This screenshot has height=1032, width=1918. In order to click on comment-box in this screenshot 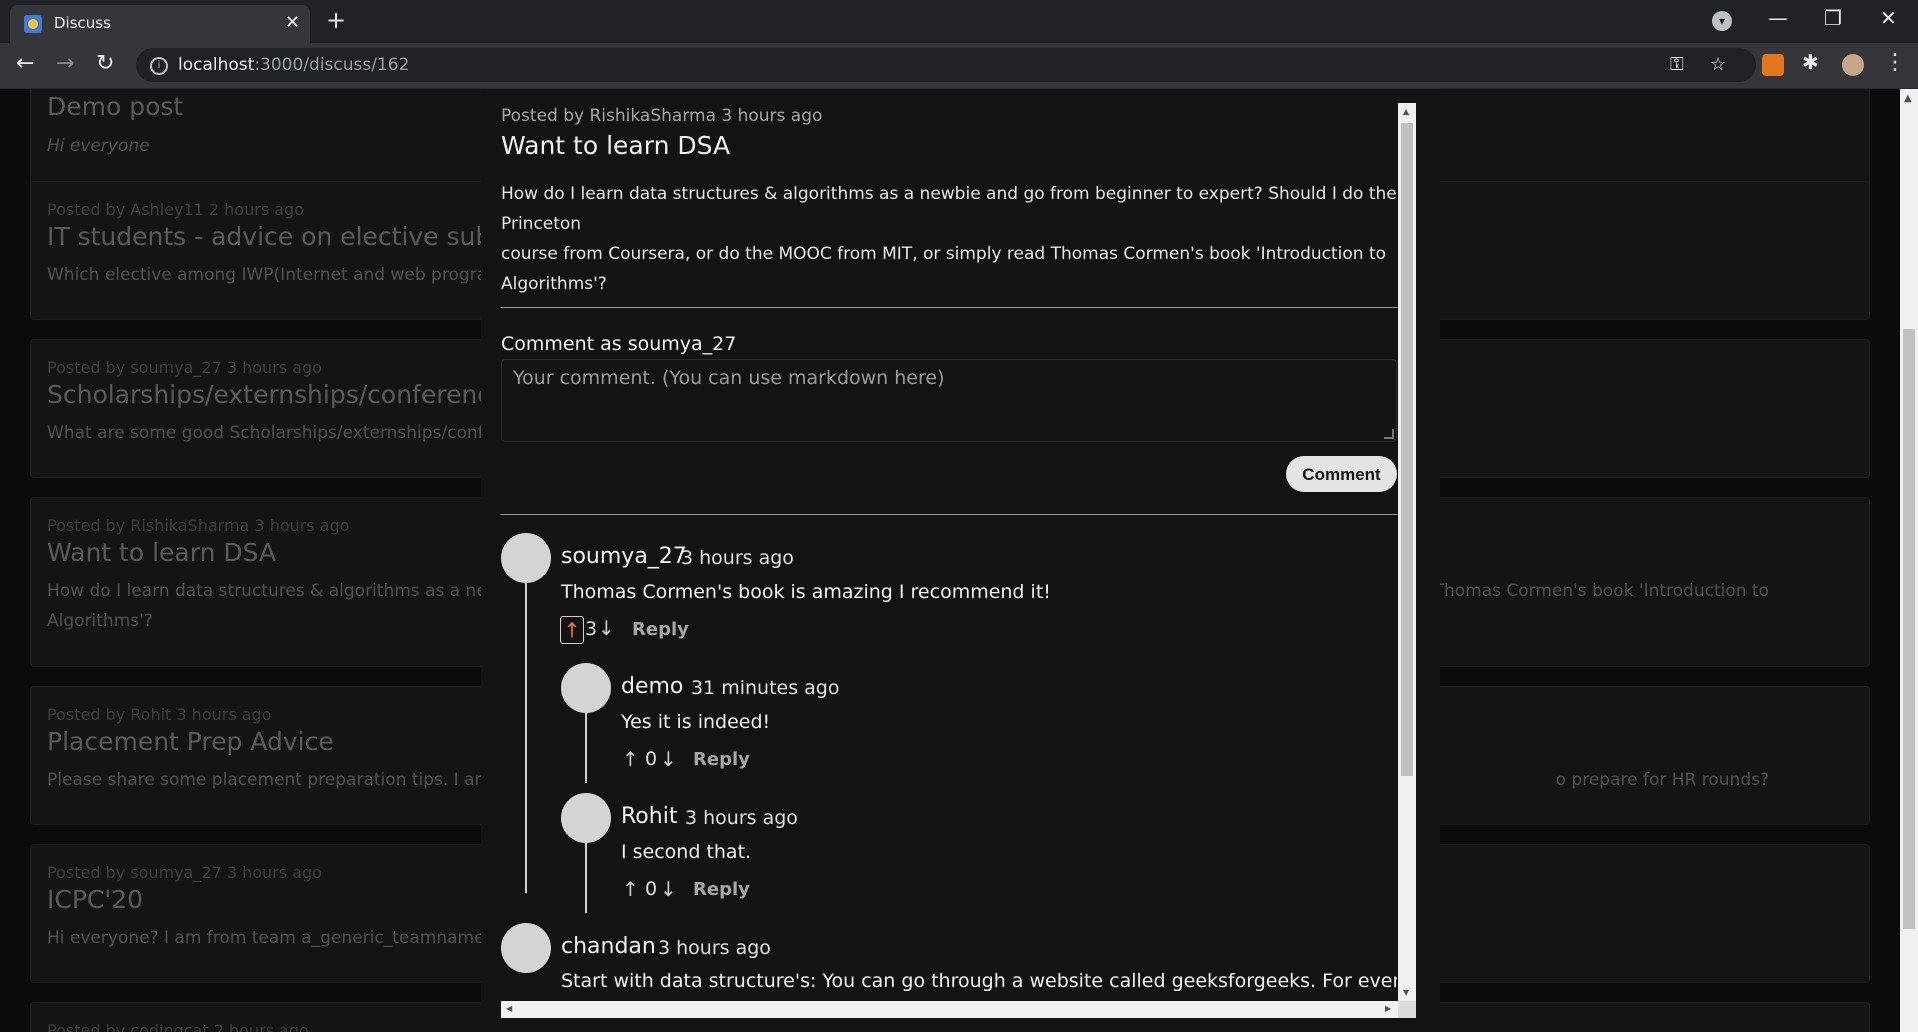, I will do `click(949, 400)`.